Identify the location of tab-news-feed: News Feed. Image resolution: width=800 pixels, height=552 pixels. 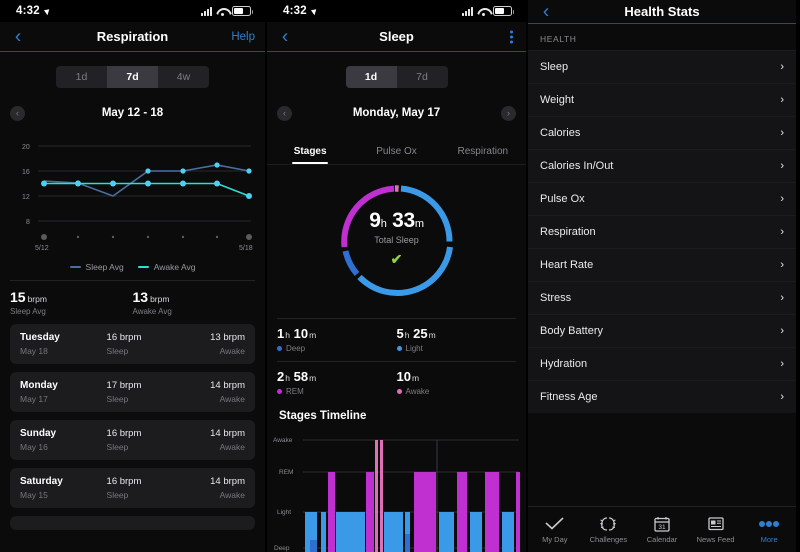
(716, 529).